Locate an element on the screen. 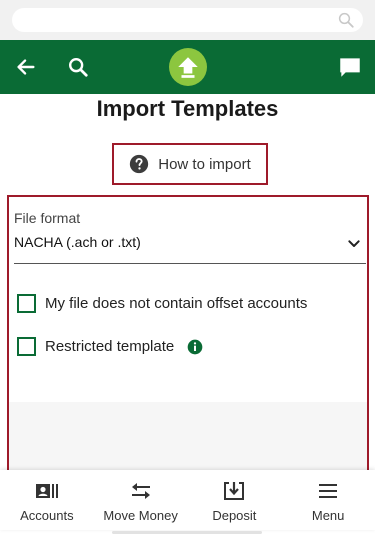 The width and height of the screenshot is (375, 535). offset-accounts-checkbox-row: My file does not contain offset accounts is located at coordinates (162, 303).